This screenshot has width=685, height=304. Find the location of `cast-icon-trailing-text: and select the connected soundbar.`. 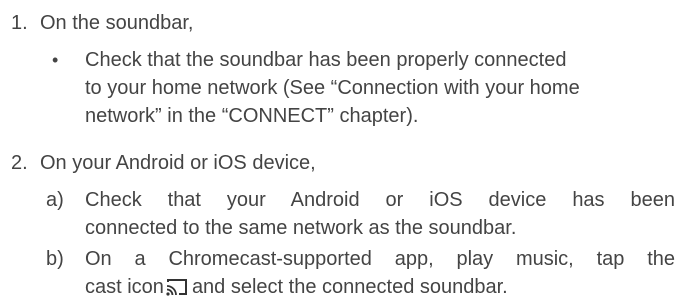

cast-icon-trailing-text: and select the connected soundbar. is located at coordinates (349, 287).